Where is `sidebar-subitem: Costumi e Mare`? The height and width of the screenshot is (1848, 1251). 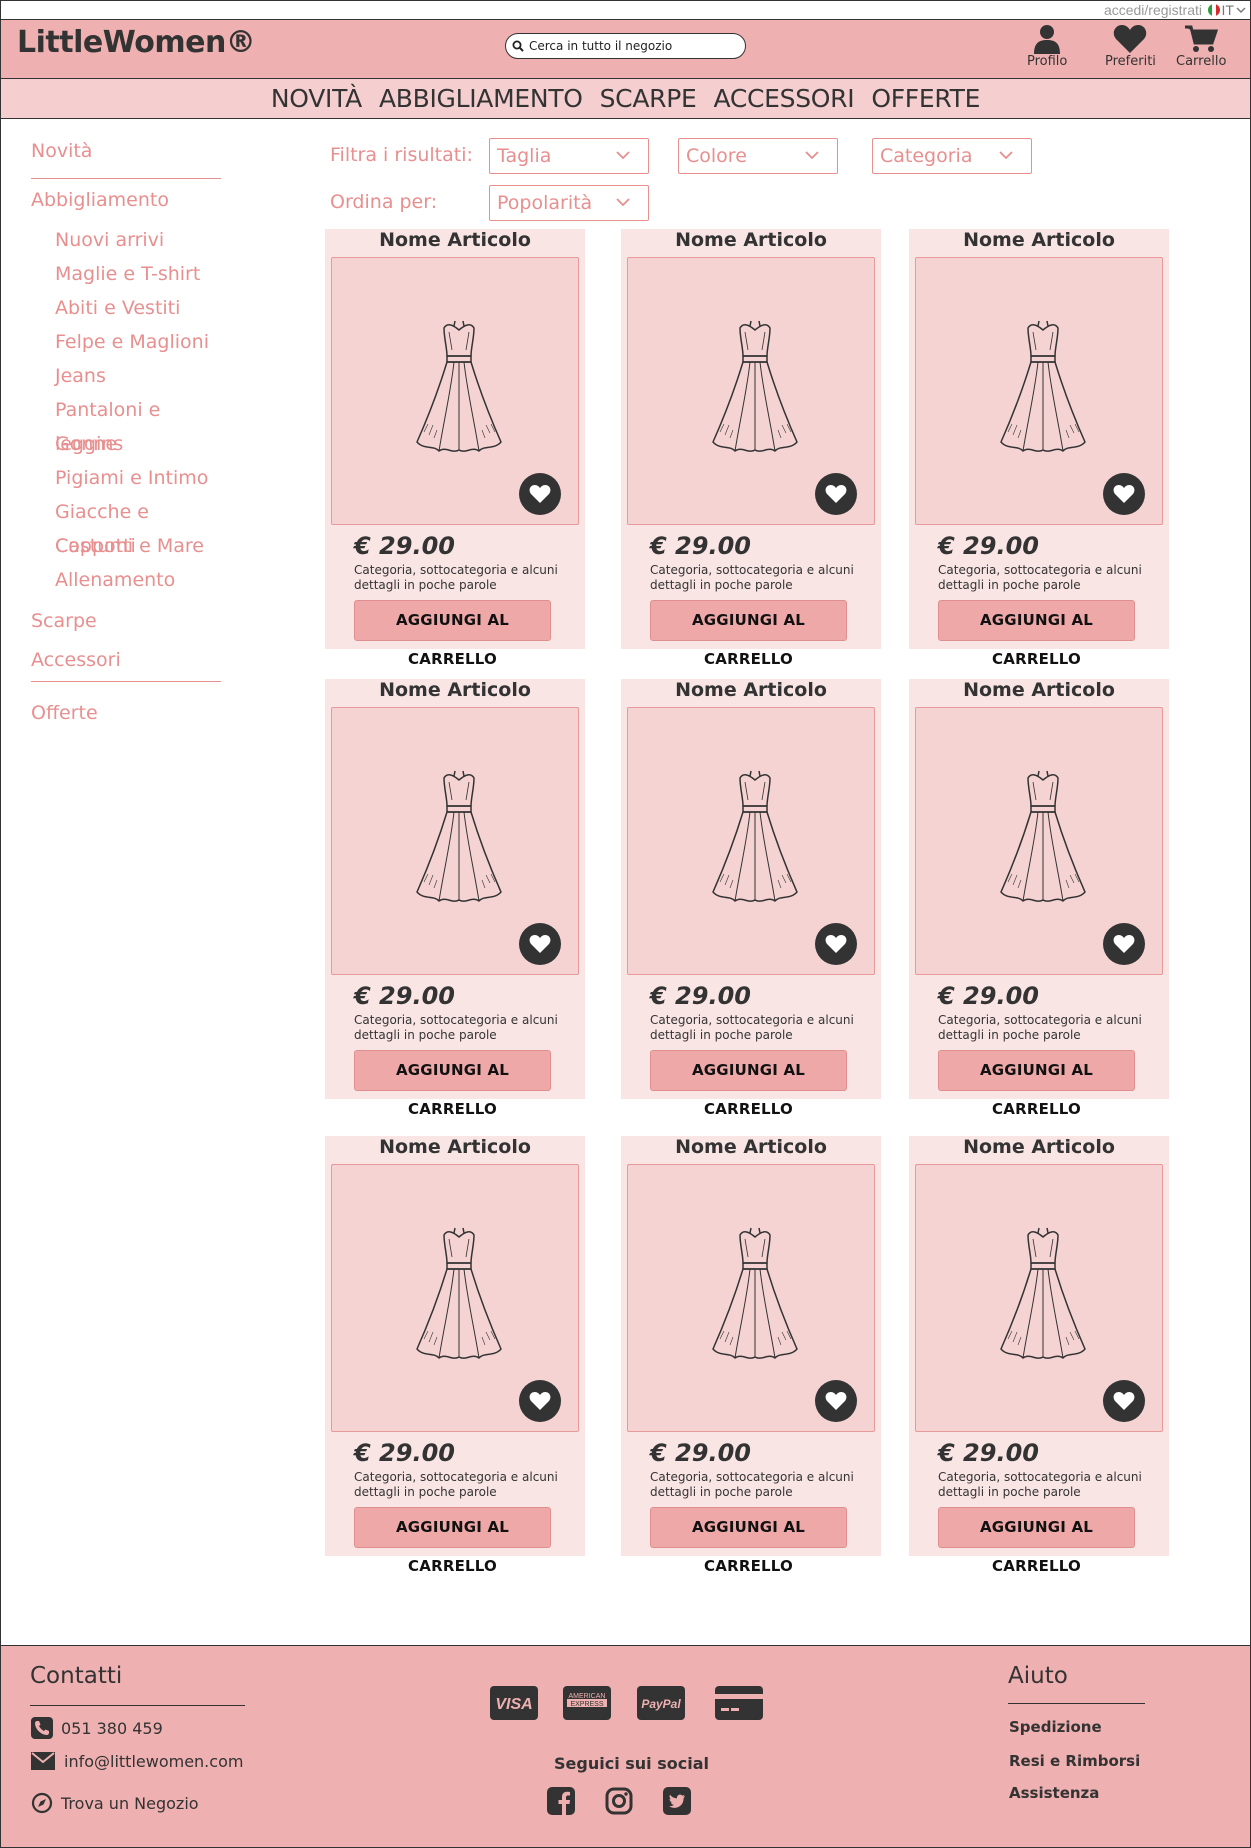
sidebar-subitem: Costumi e Mare is located at coordinates (126, 546).